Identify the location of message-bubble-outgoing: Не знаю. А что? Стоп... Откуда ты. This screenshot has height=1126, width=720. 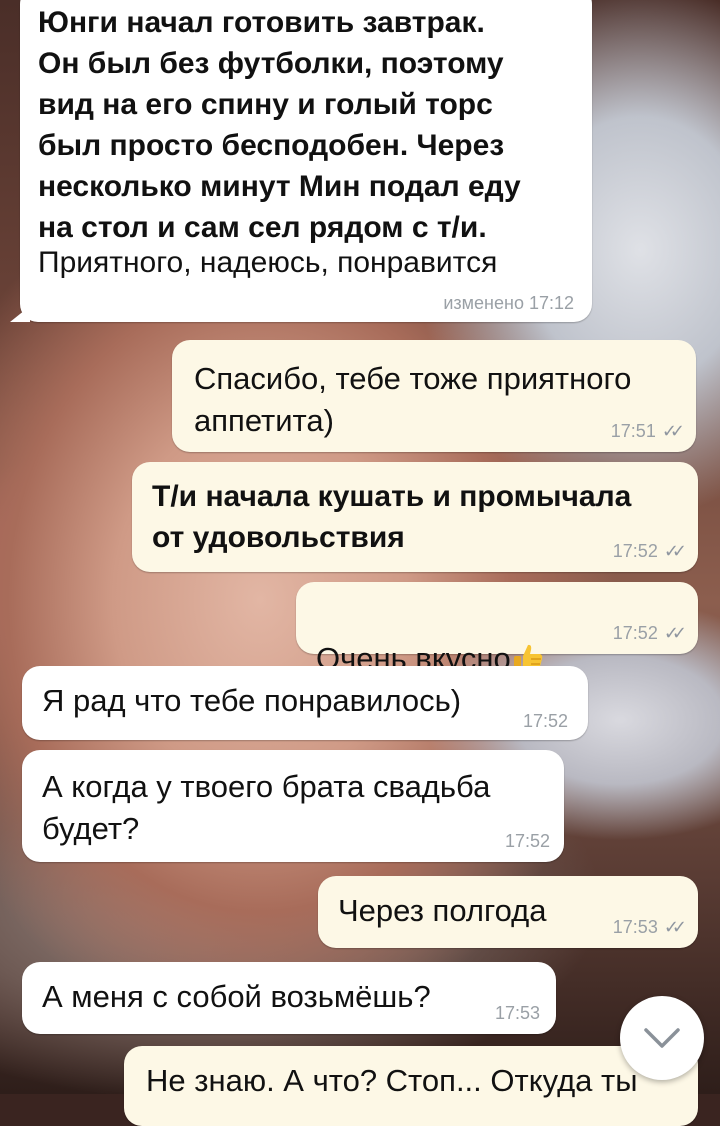
(411, 1086).